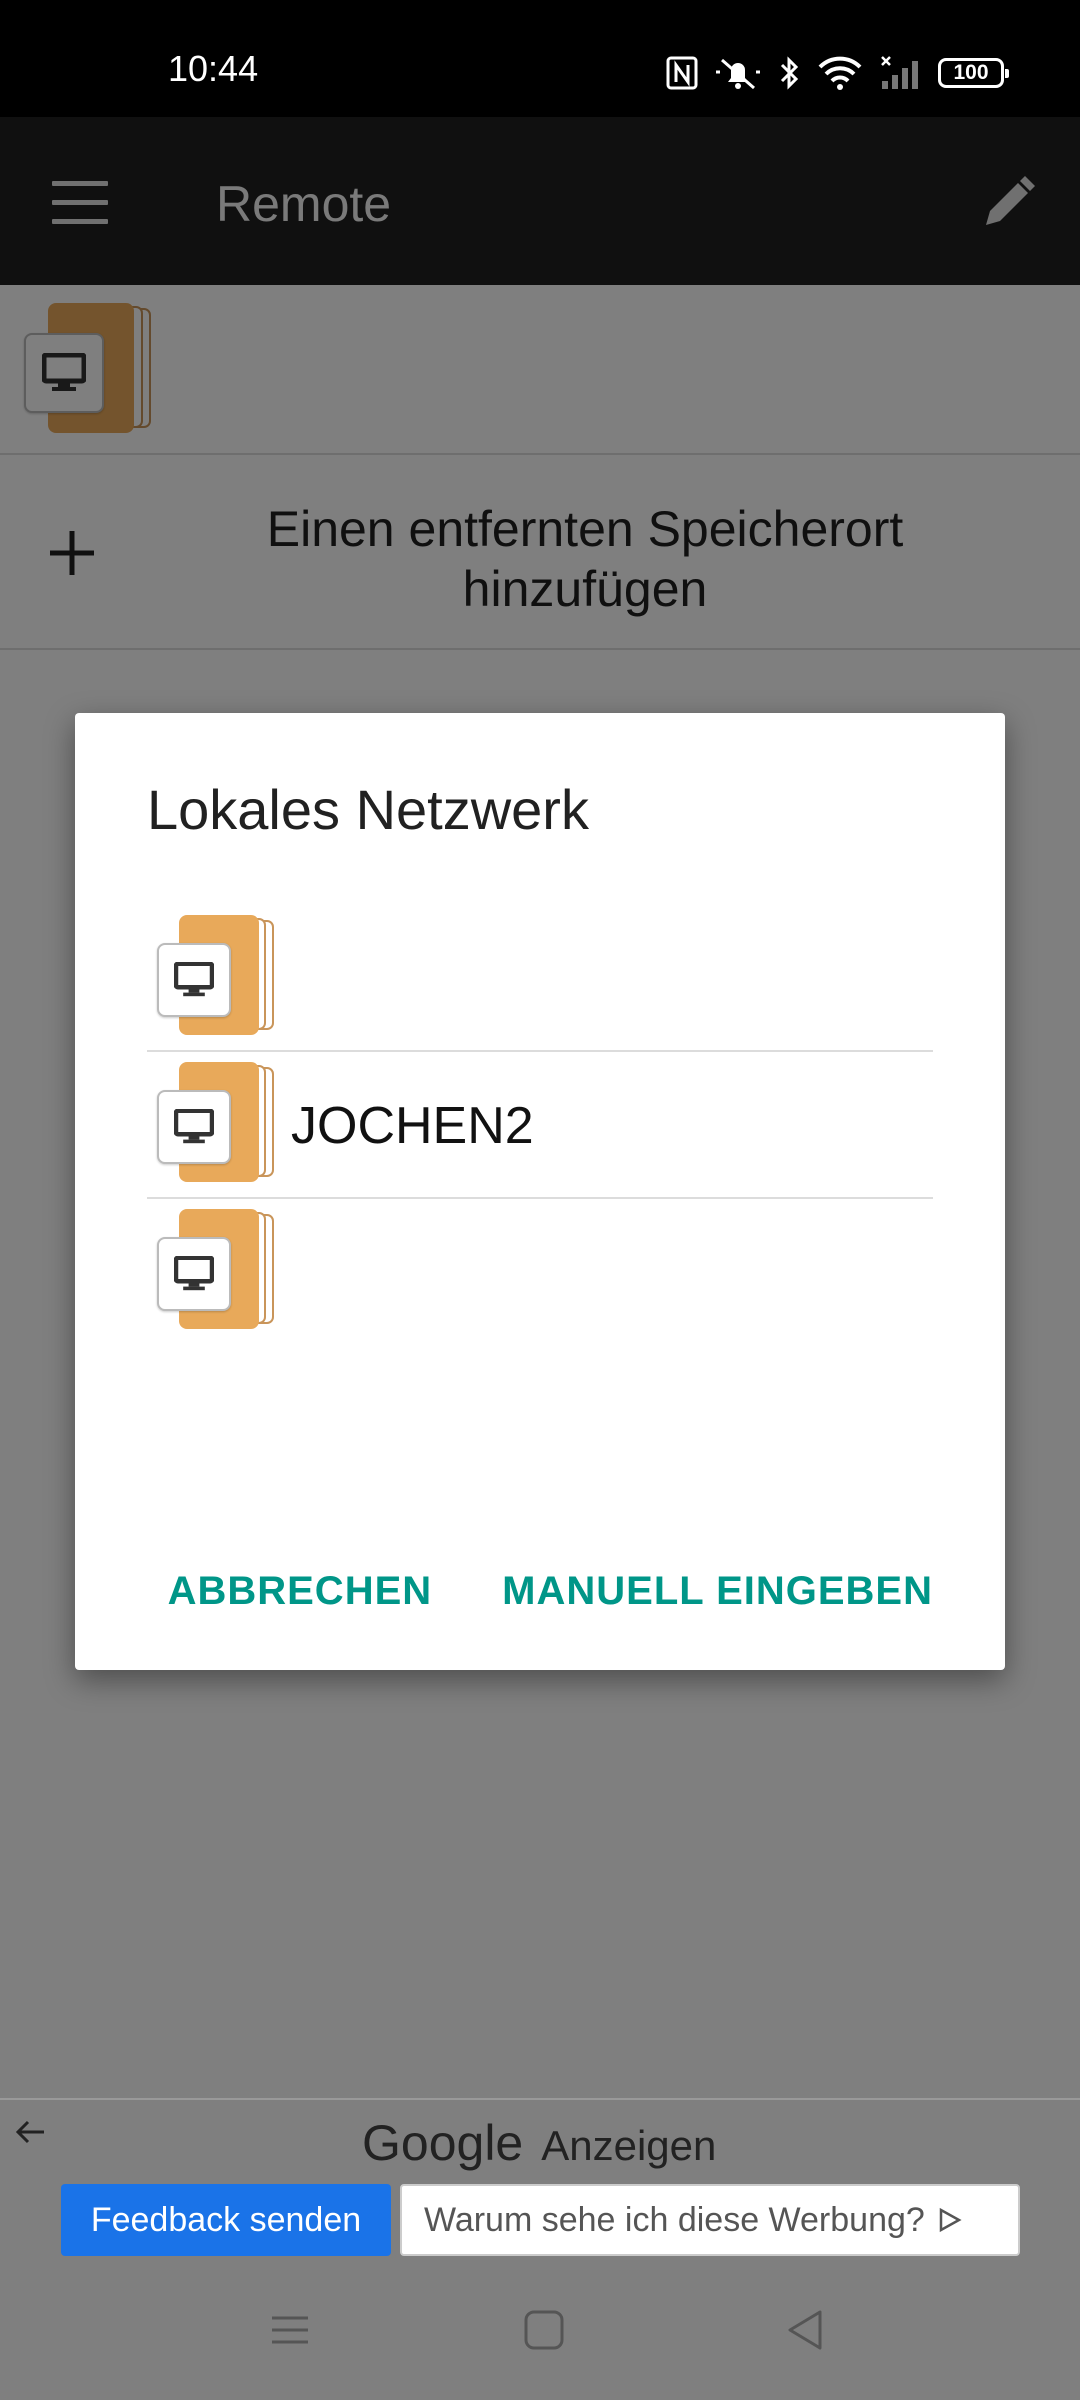  What do you see at coordinates (290, 2330) in the screenshot?
I see `recent-apps-icon` at bounding box center [290, 2330].